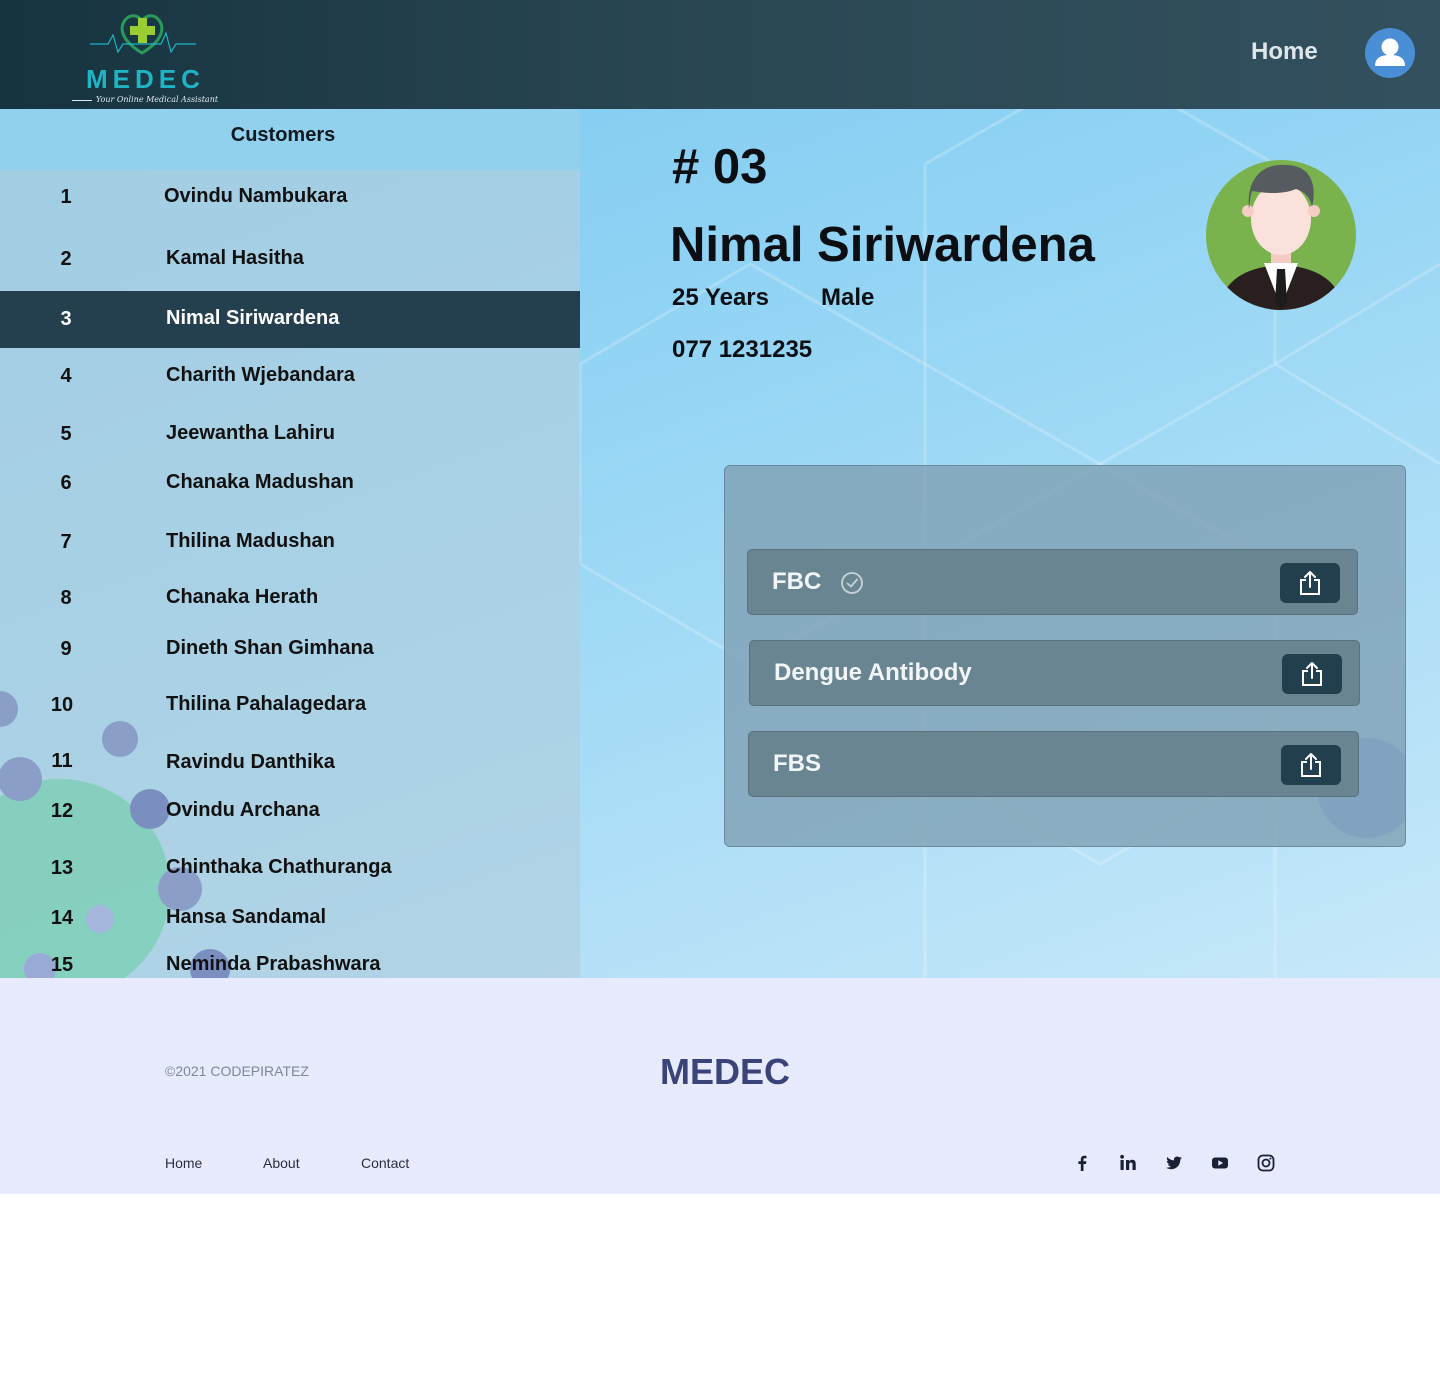 Image resolution: width=1440 pixels, height=1400 pixels. What do you see at coordinates (882, 245) in the screenshot?
I see `patient-name: Nimal Siriwardena` at bounding box center [882, 245].